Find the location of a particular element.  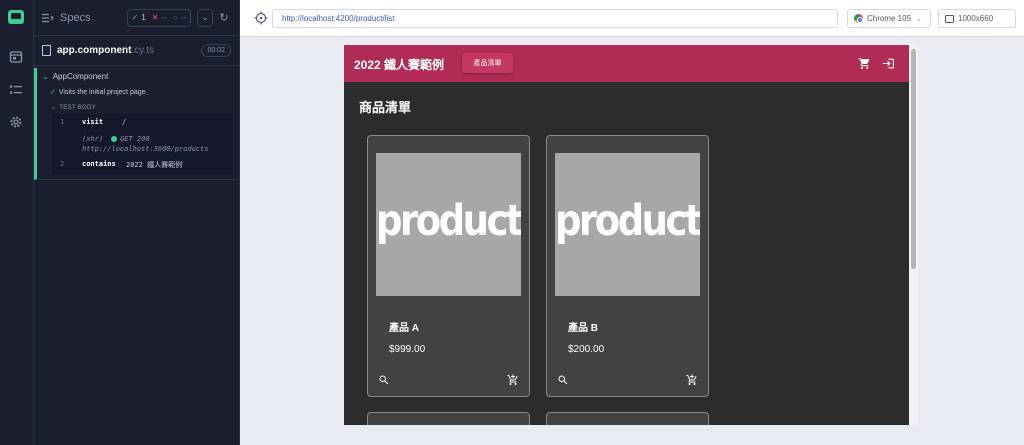

spec-list-icon is located at coordinates (16, 90).